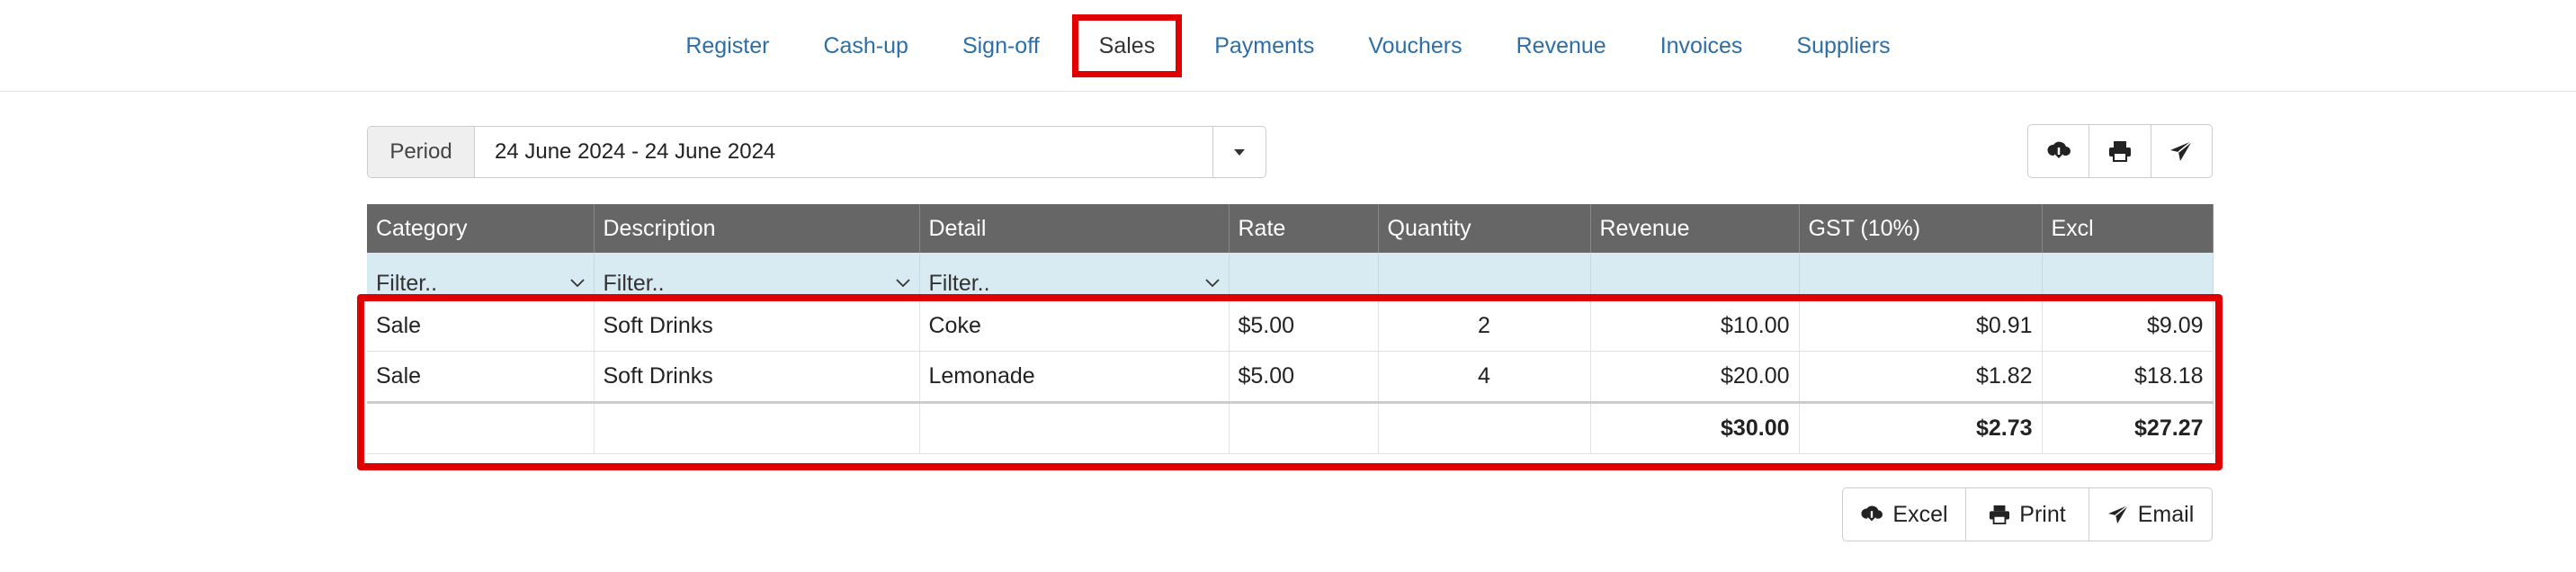  What do you see at coordinates (727, 45) in the screenshot?
I see `nav-register: Register` at bounding box center [727, 45].